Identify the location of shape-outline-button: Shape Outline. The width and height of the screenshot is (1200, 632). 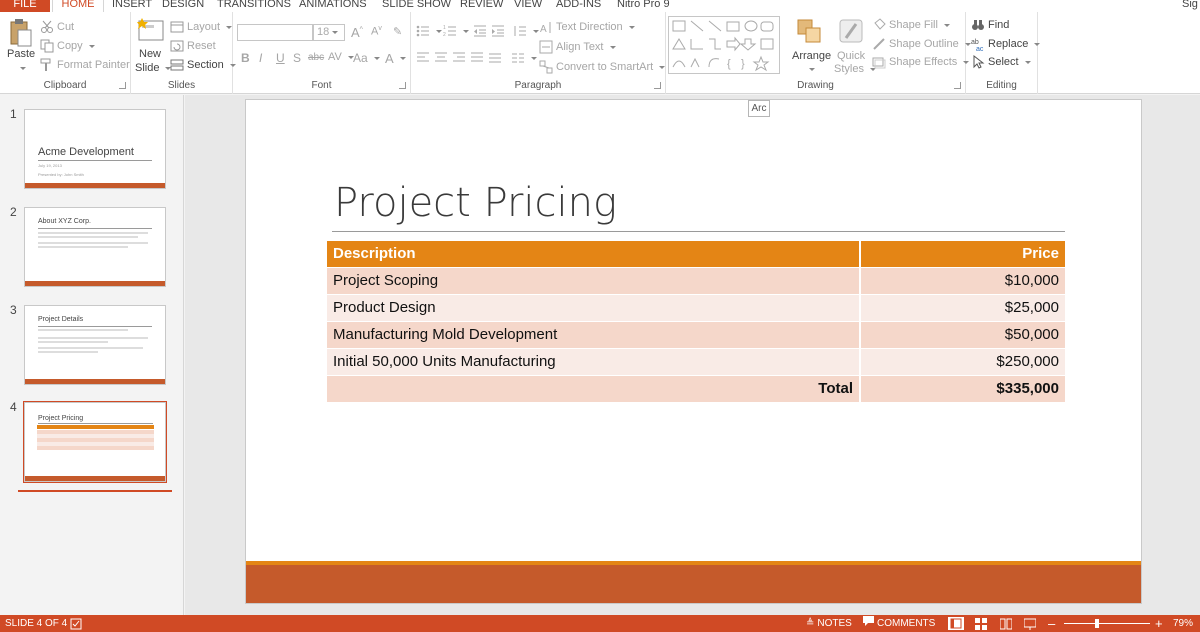
(921, 44).